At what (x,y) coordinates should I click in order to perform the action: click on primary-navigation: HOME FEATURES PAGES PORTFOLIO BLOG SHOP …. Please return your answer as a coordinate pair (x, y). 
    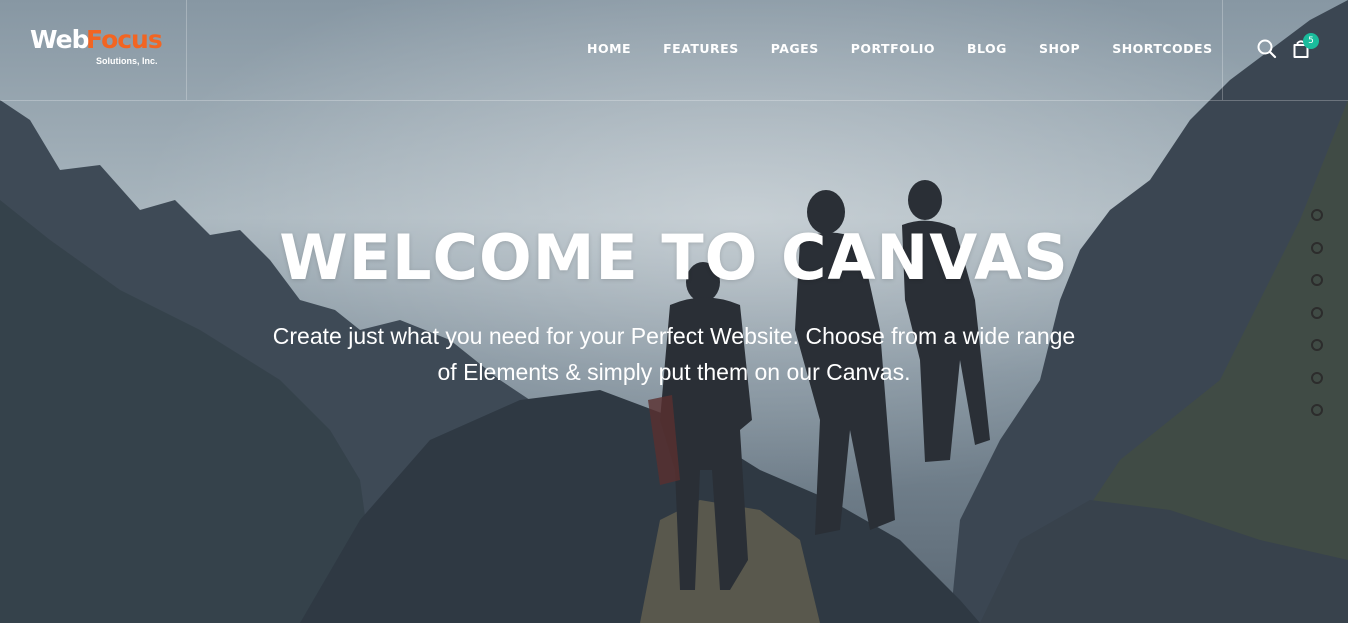
    Looking at the image, I should click on (900, 49).